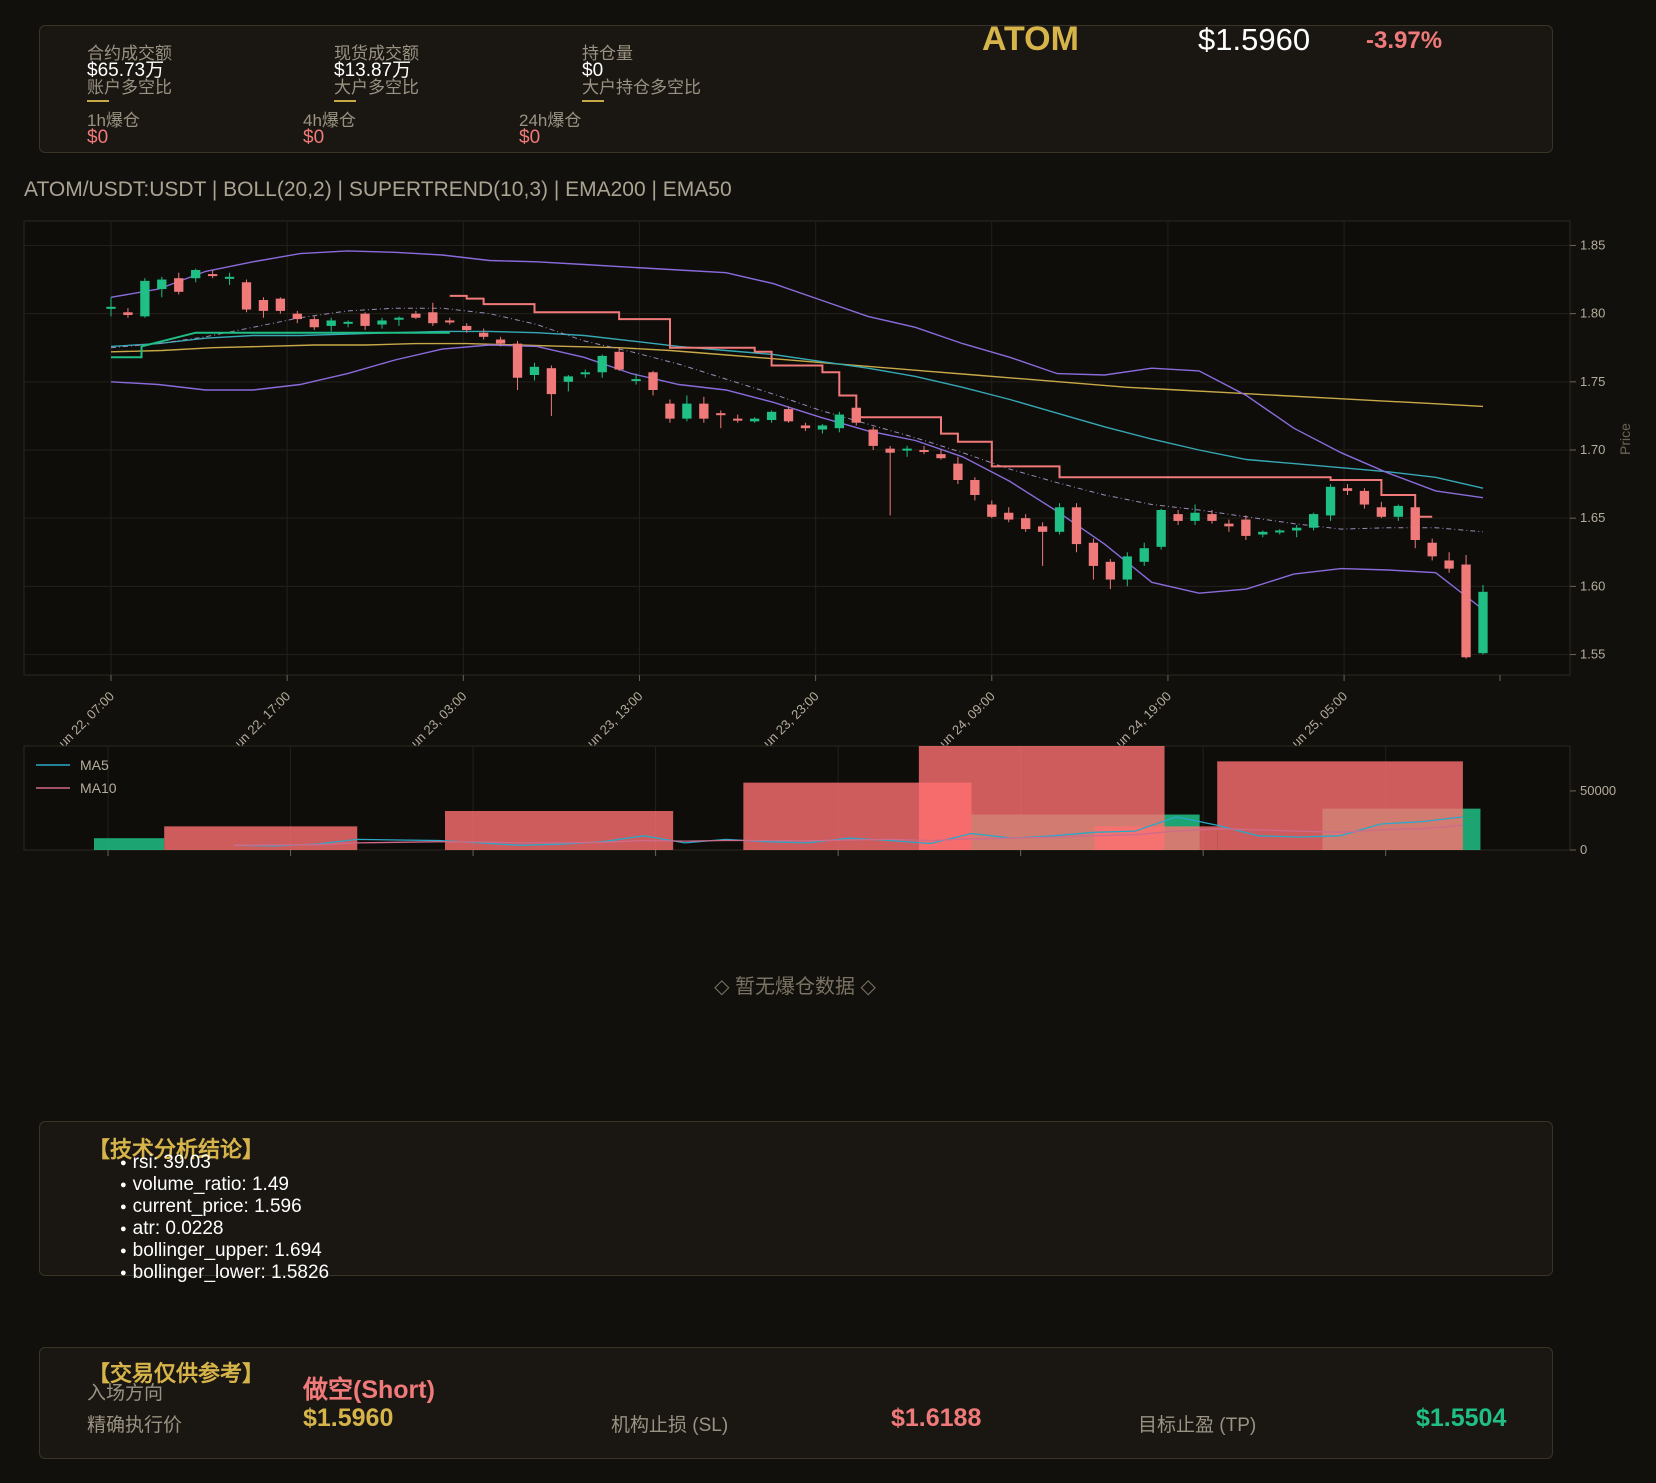 The width and height of the screenshot is (1656, 1483). I want to click on futures-volume-stat: 合约成交额 $65.73万 账户多空比, so click(129, 73).